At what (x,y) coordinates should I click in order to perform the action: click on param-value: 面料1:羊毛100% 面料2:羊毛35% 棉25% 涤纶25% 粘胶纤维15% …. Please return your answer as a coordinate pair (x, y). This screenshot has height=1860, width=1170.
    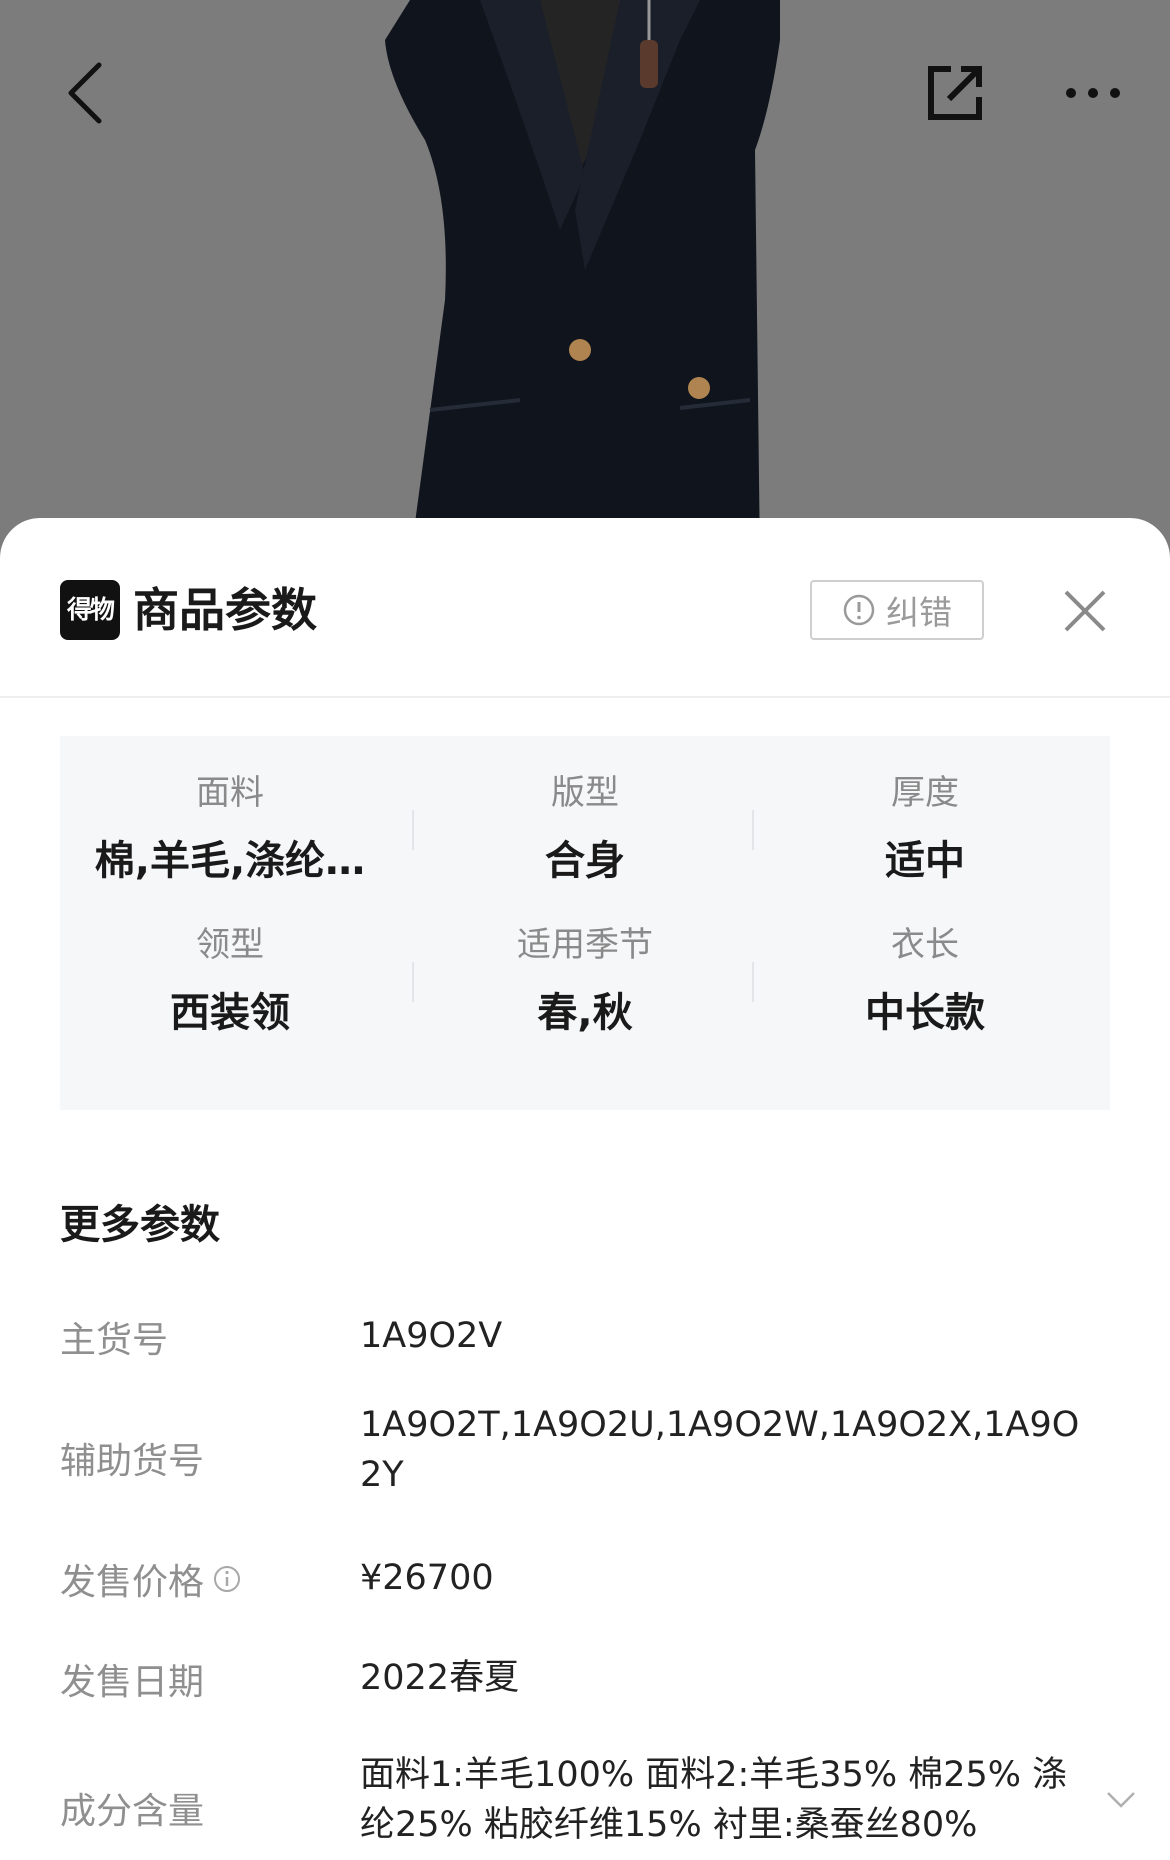
    Looking at the image, I should click on (714, 1800).